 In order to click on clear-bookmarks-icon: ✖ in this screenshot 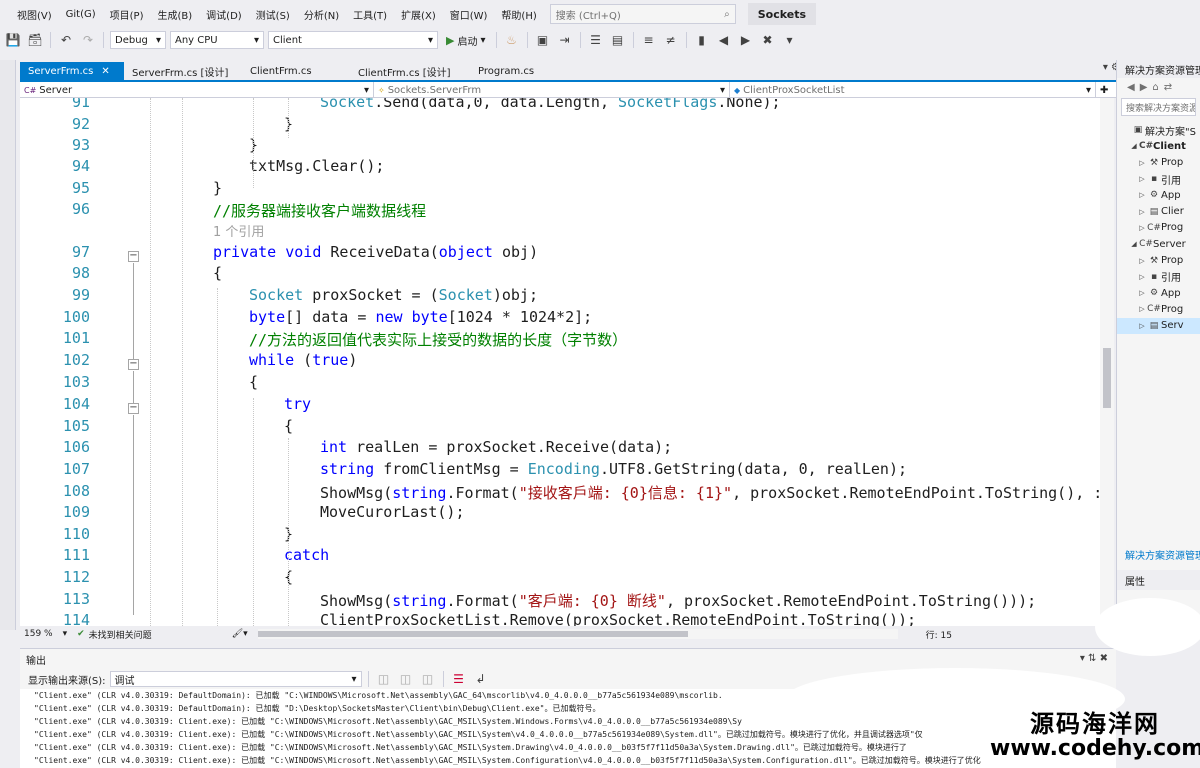, I will do `click(768, 40)`.